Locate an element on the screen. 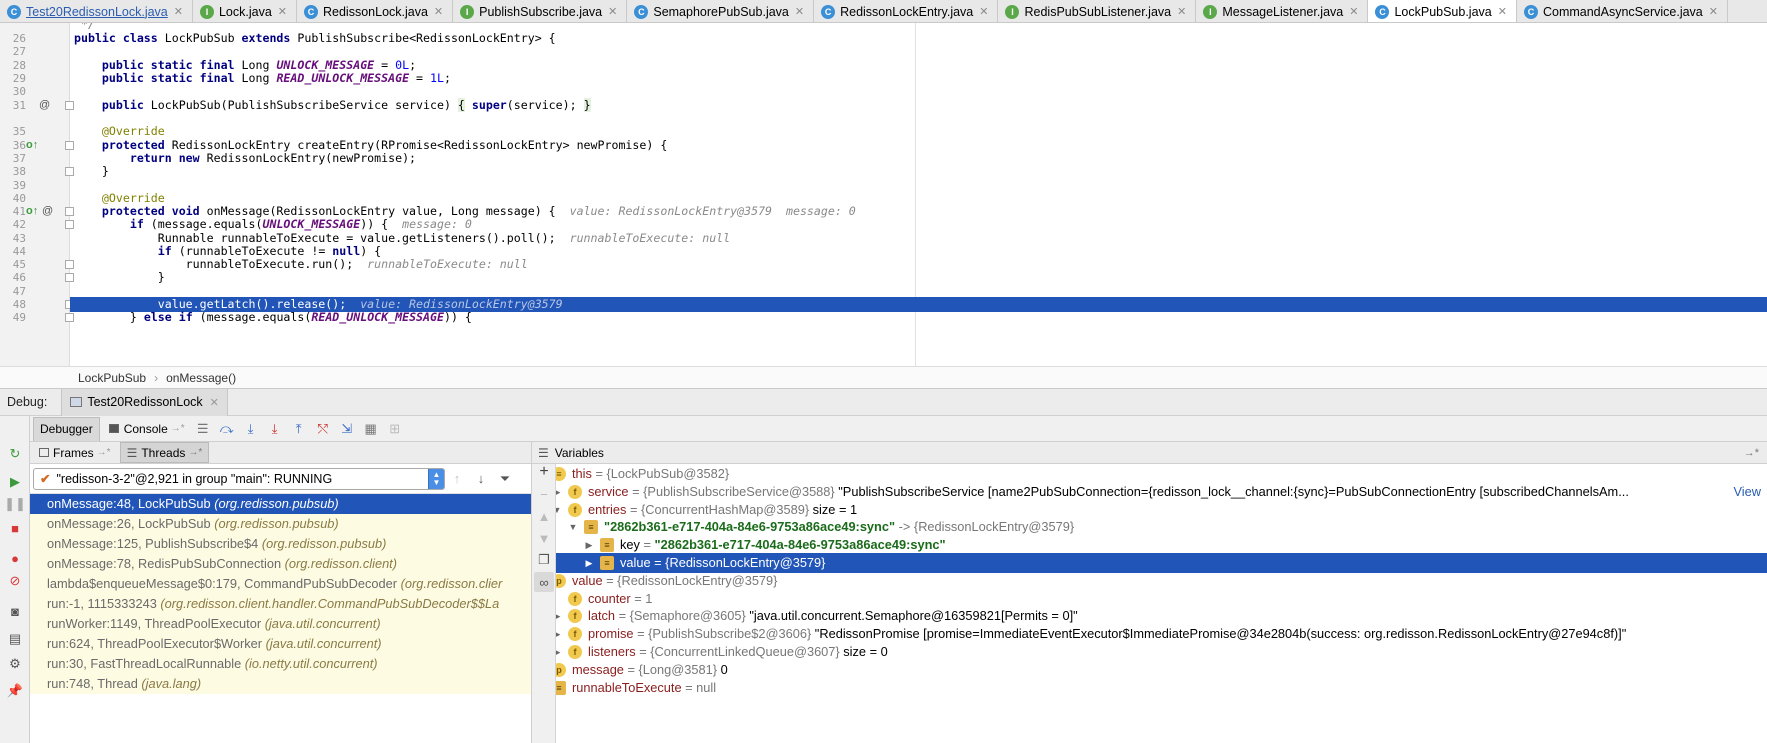 This screenshot has height=743, width=1767. editor-tab: C Test20RedissonLock.java ✕ is located at coordinates (96, 11).